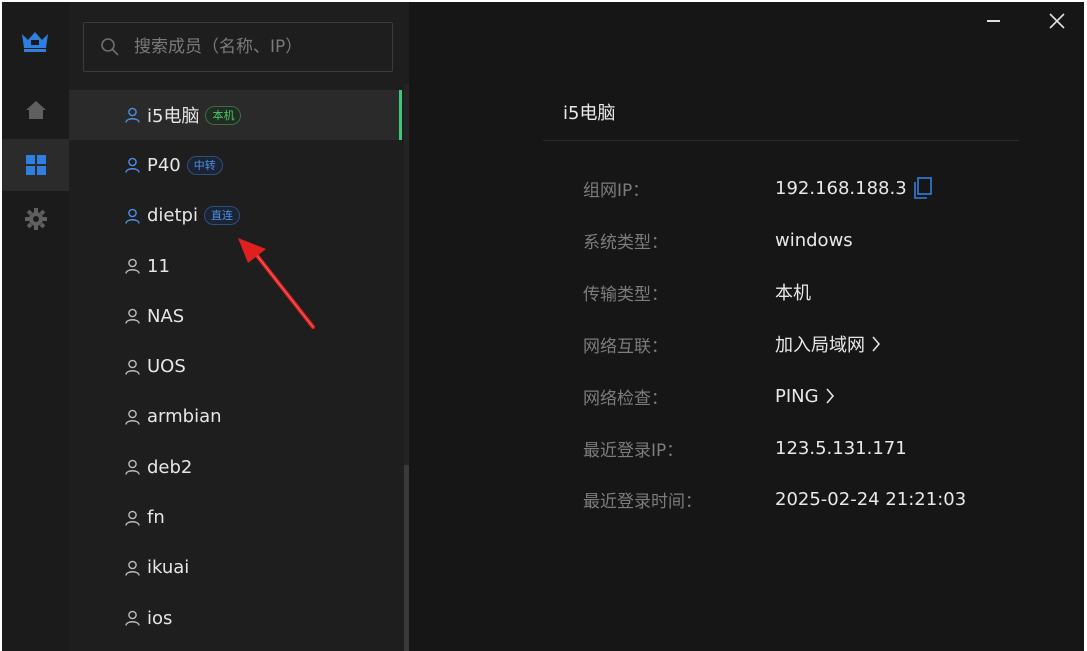  I want to click on member-item: ikuai, so click(235, 568).